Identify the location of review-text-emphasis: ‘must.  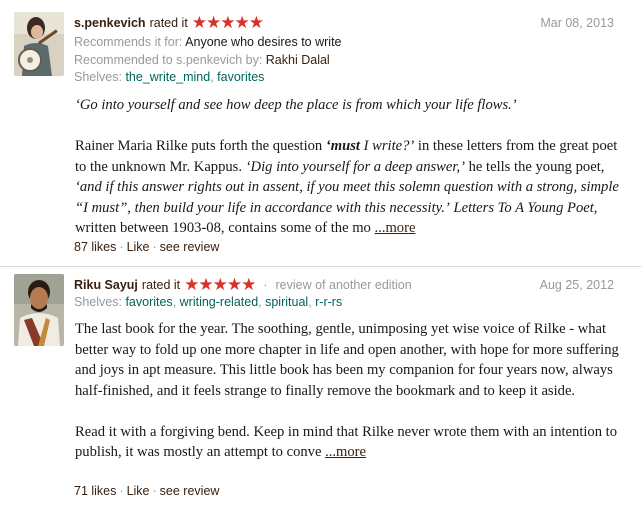
(342, 146).